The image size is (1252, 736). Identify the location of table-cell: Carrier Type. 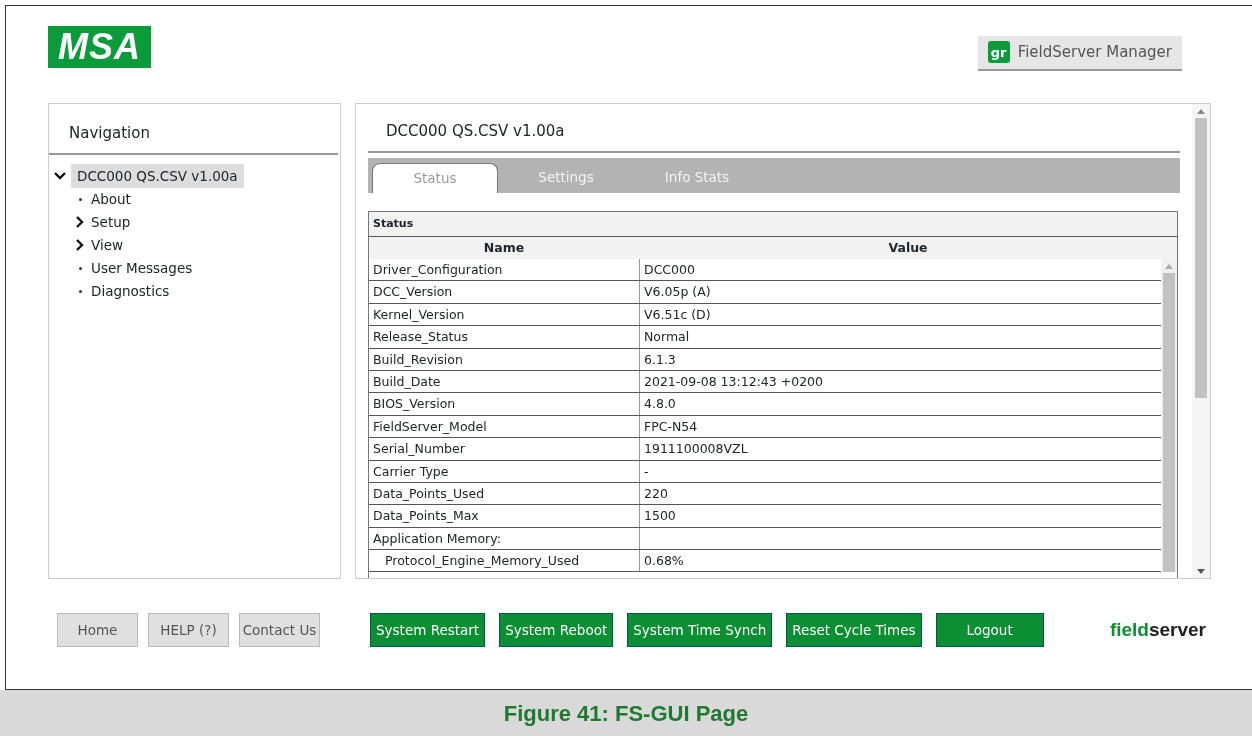
(504, 471).